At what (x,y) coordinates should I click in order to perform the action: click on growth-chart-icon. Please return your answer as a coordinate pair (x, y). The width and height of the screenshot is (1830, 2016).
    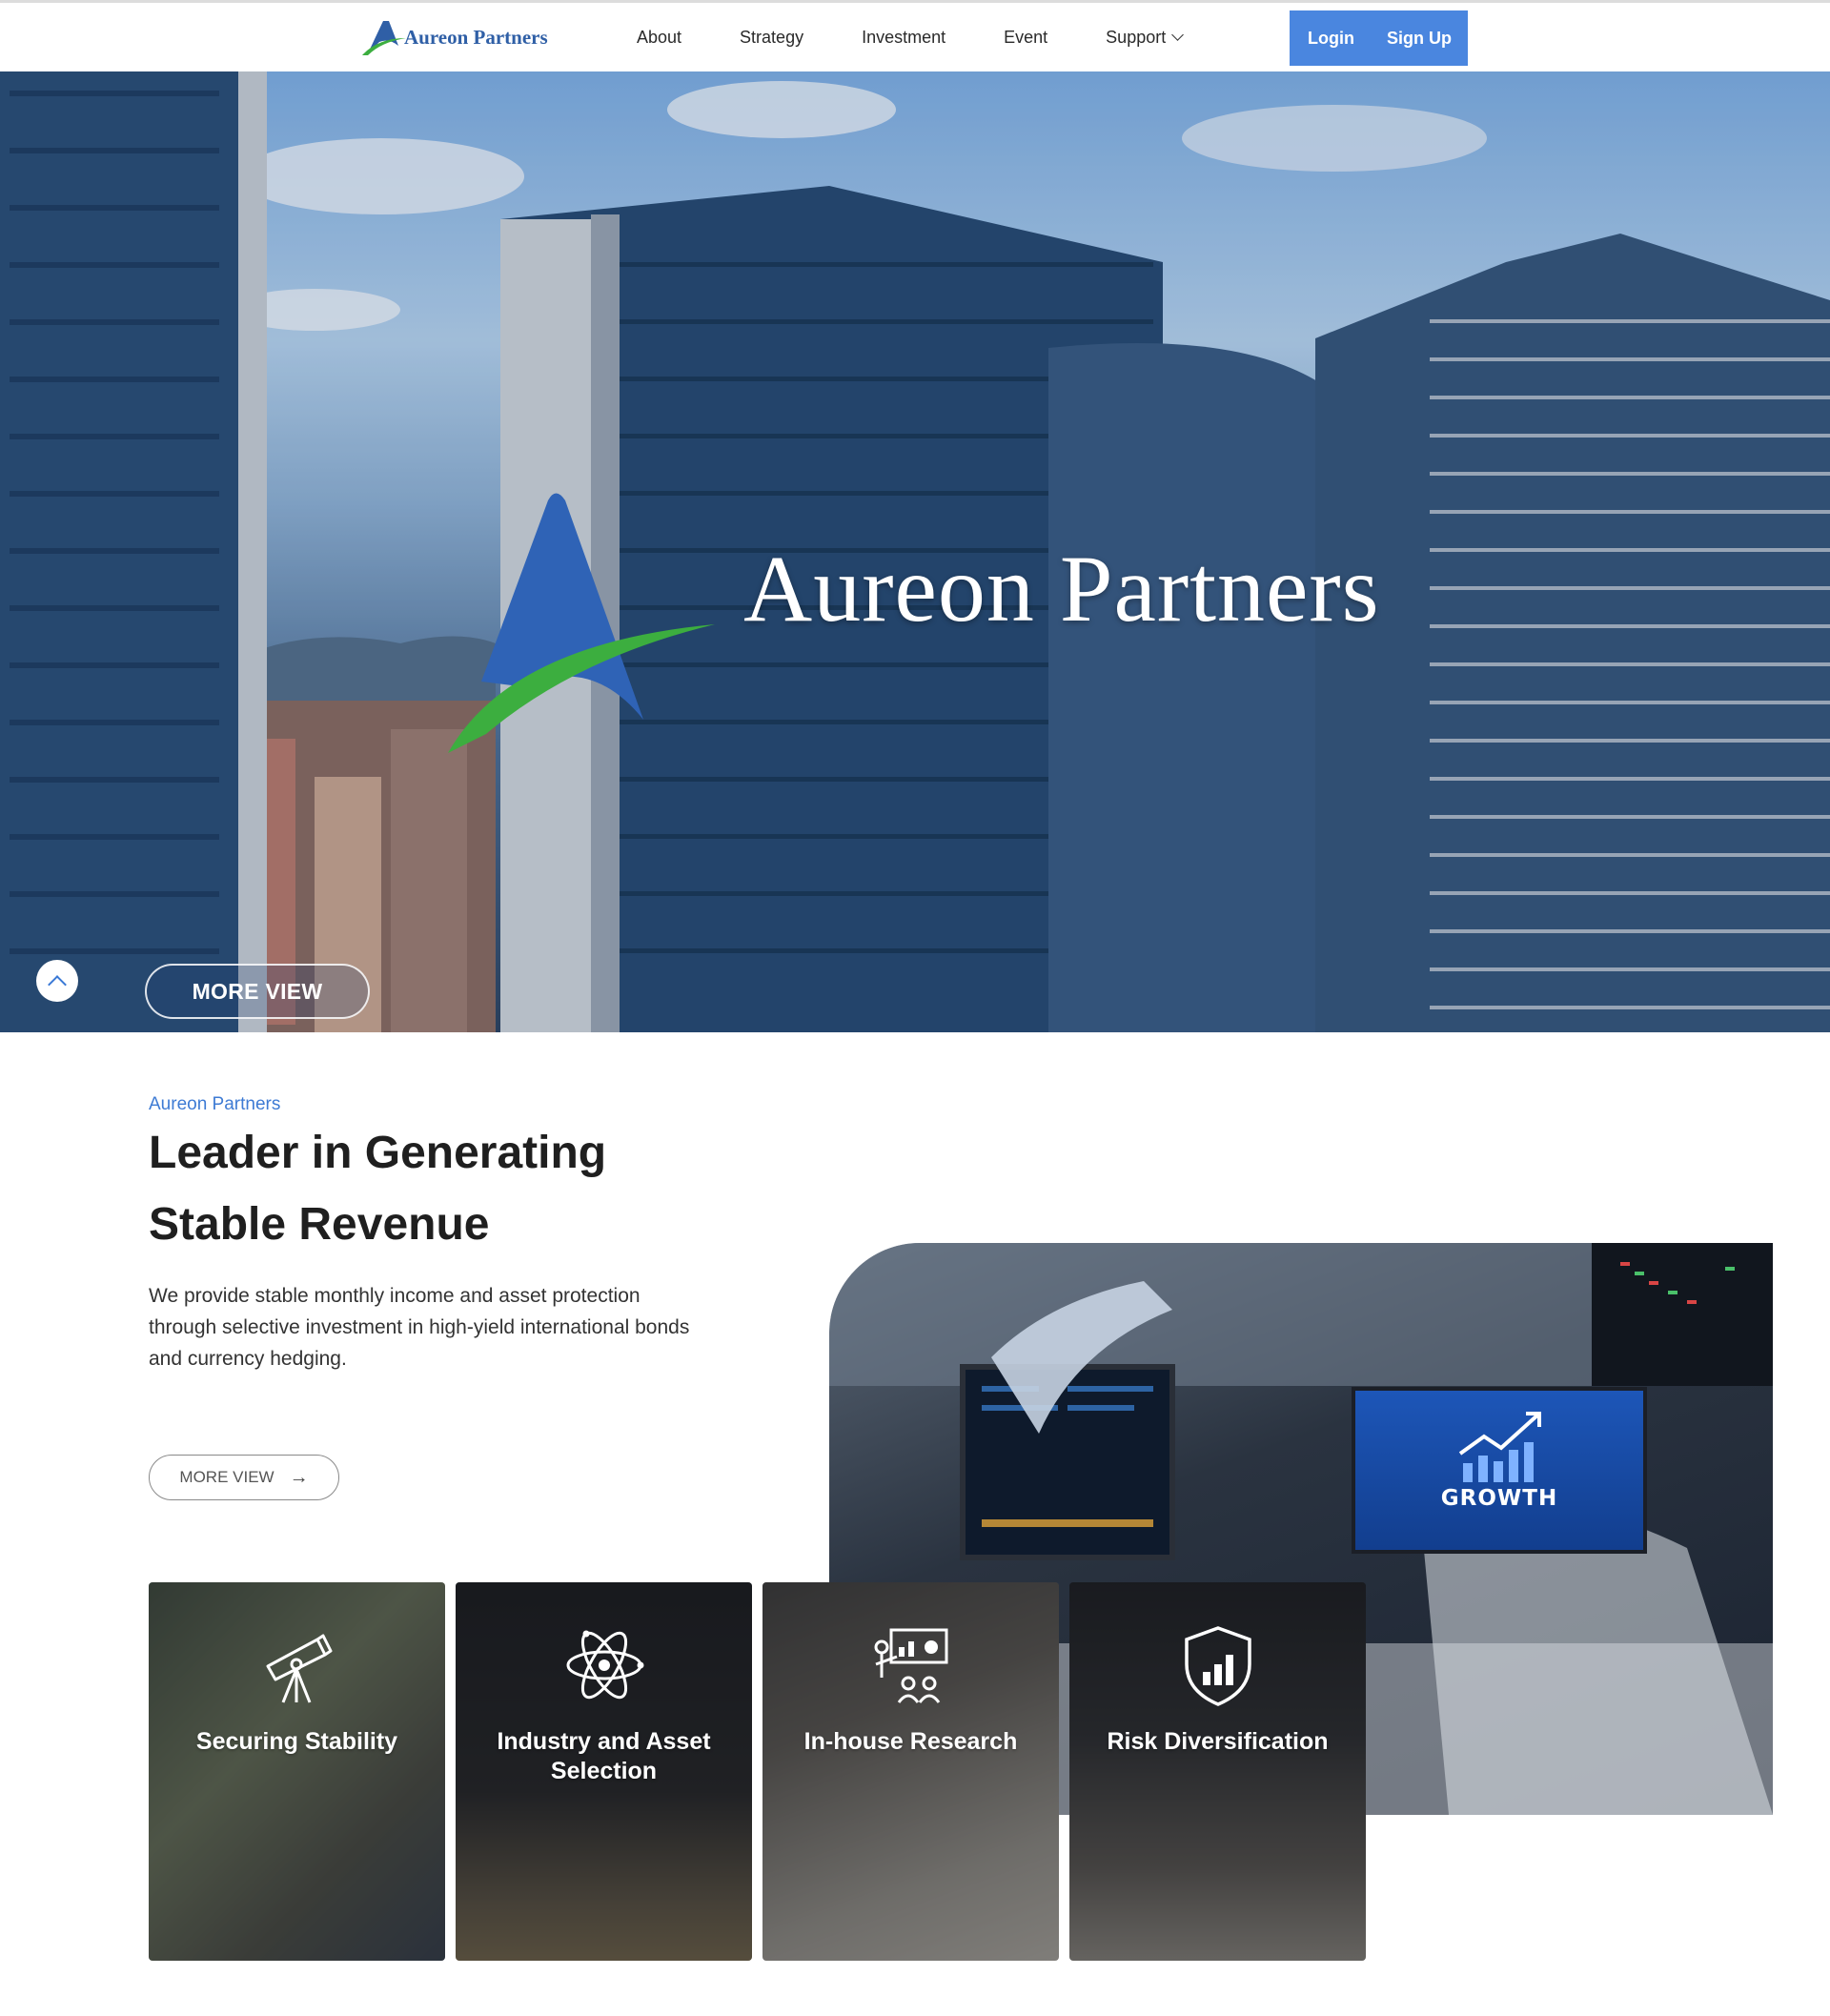
    Looking at the image, I should click on (1499, 1447).